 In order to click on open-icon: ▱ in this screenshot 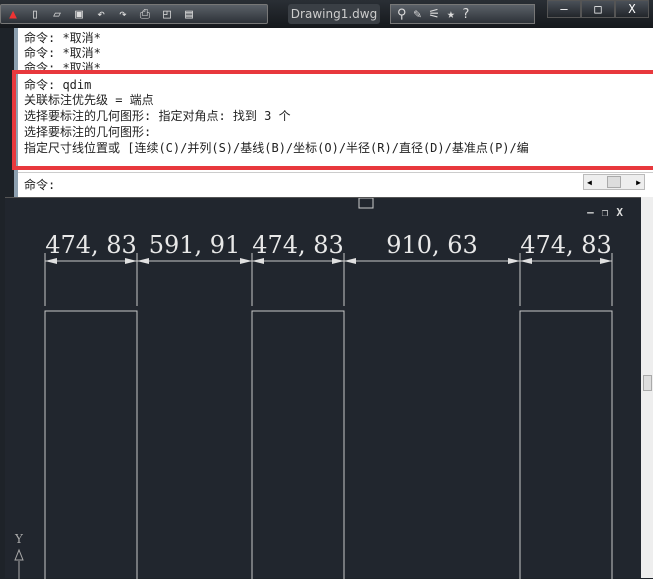, I will do `click(57, 14)`.